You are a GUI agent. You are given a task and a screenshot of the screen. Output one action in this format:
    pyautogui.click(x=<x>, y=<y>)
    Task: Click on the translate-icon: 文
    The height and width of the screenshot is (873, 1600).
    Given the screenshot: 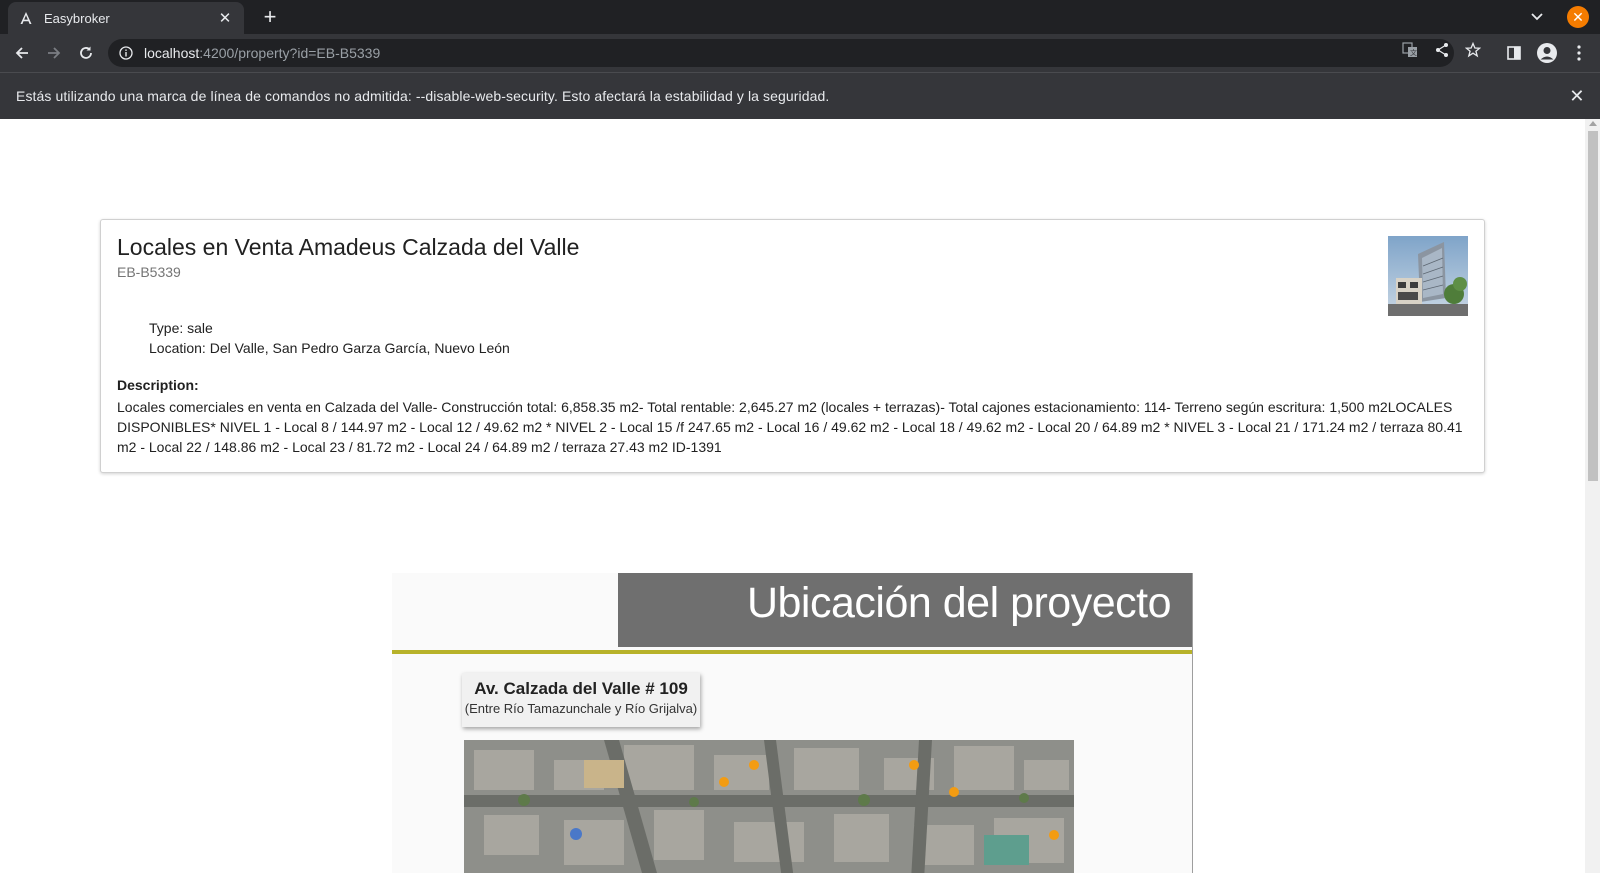 What is the action you would take?
    pyautogui.click(x=1410, y=50)
    